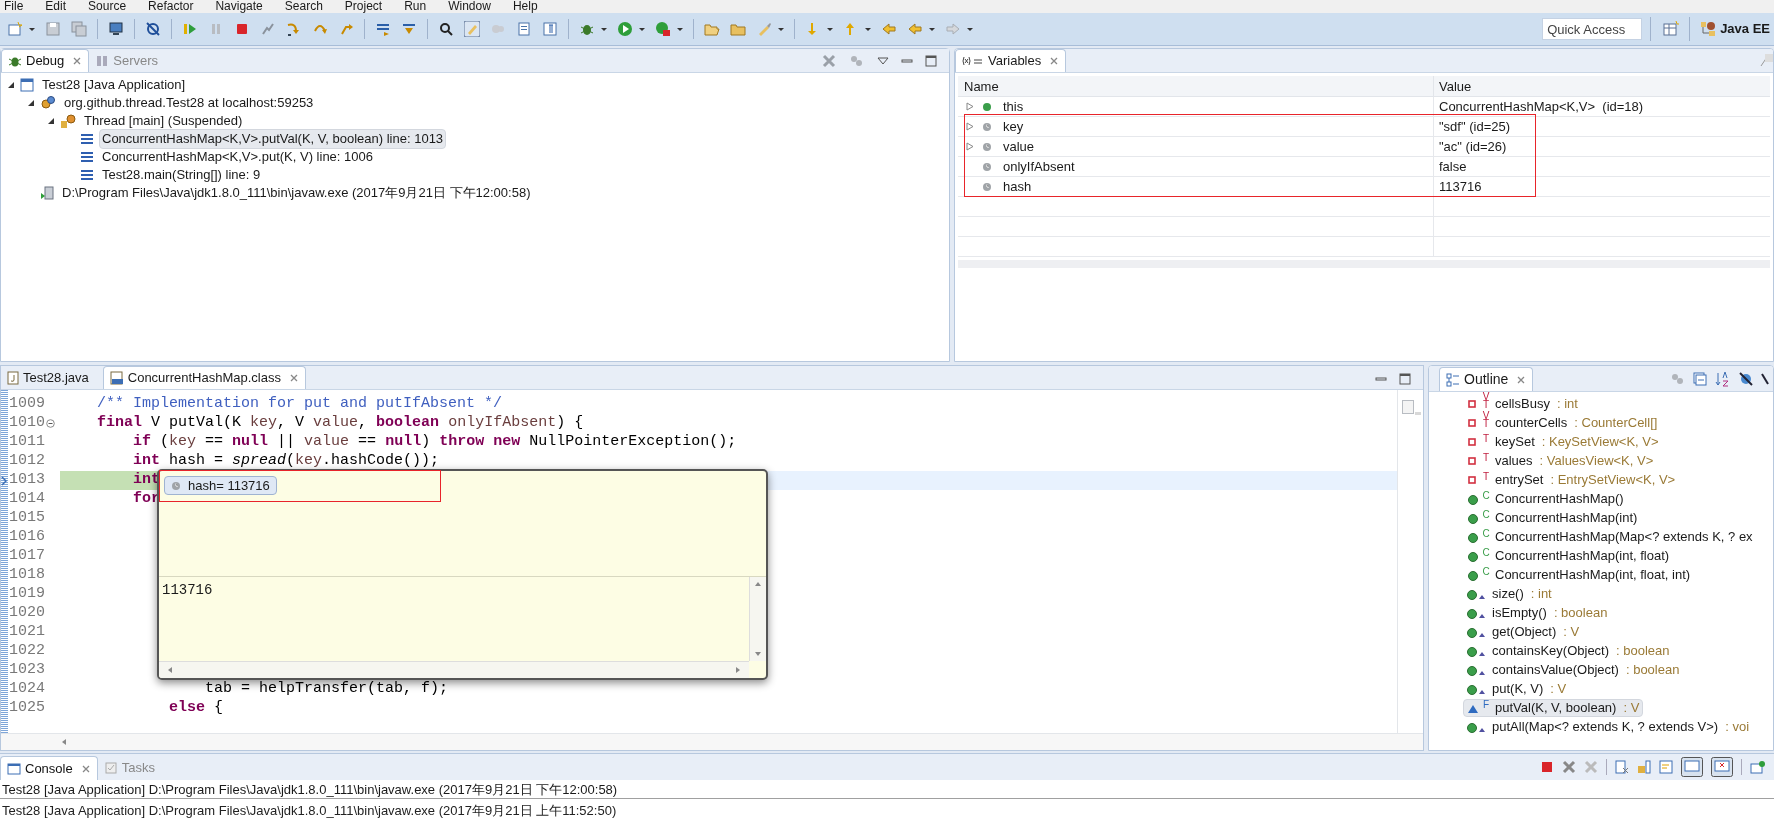 Image resolution: width=1774 pixels, height=838 pixels. I want to click on outline-item: T values : ValuesView<K, V>, so click(1560, 460).